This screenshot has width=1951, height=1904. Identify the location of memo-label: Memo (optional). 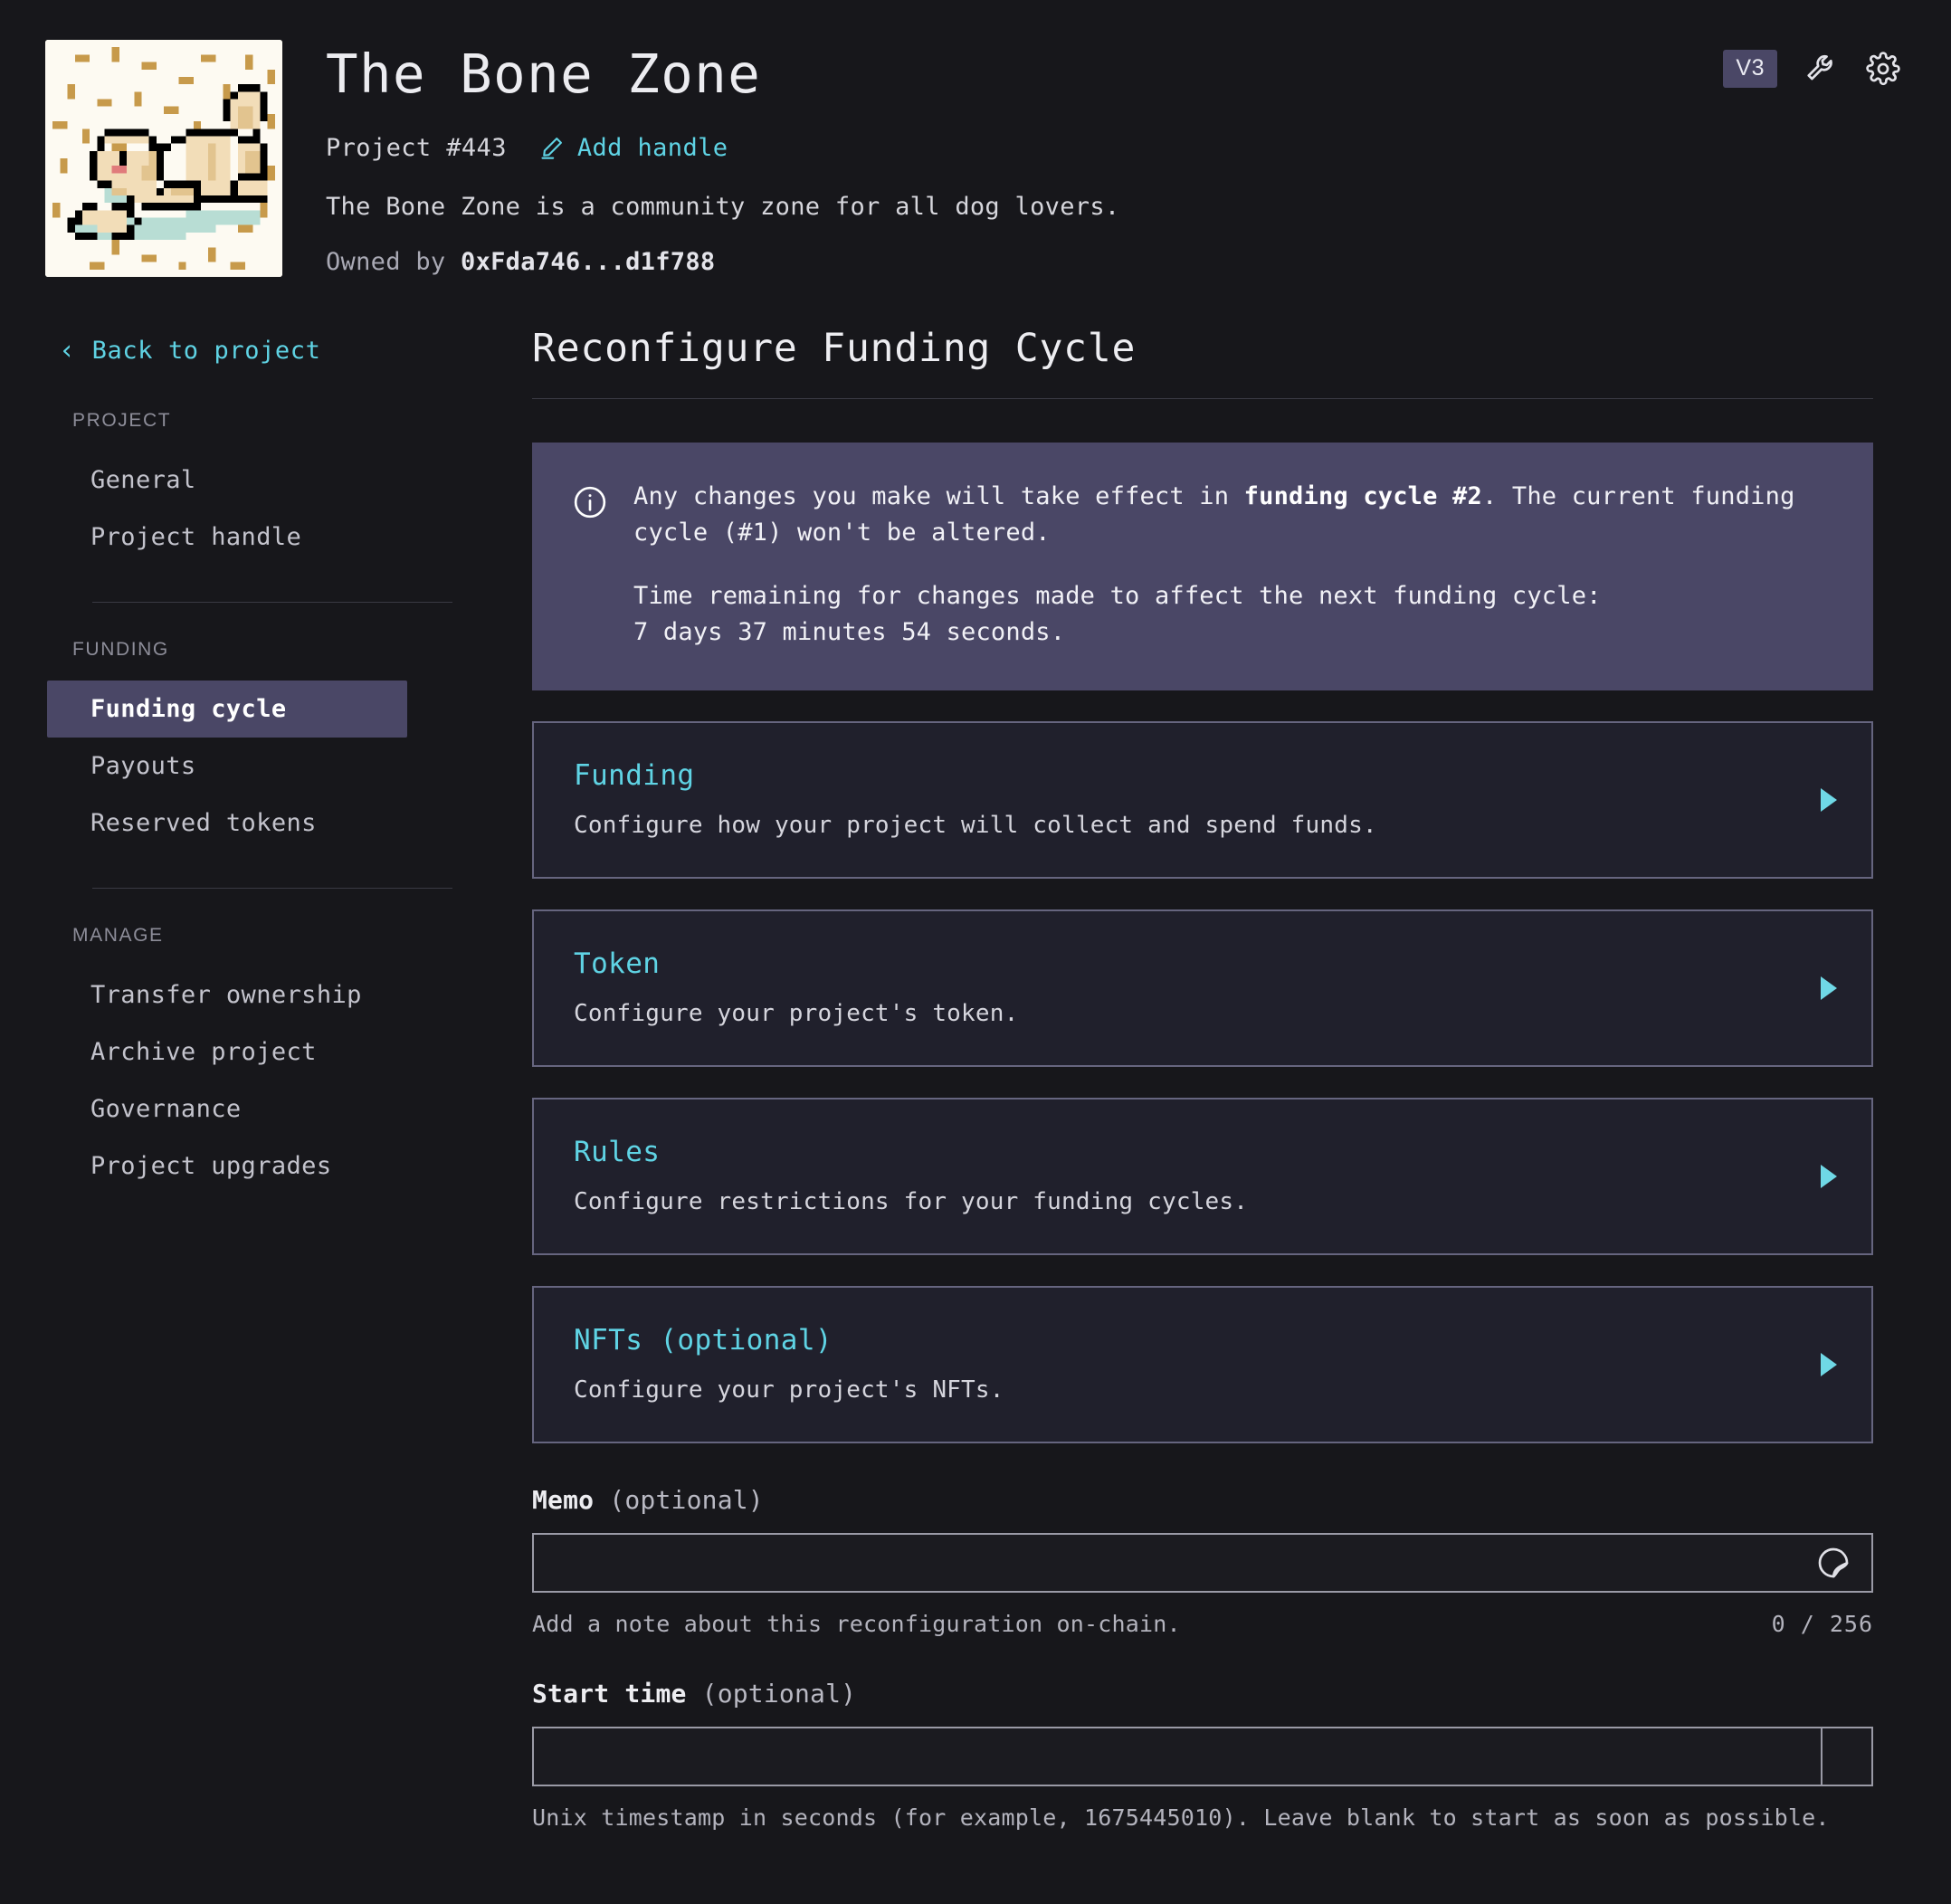
(1202, 1500).